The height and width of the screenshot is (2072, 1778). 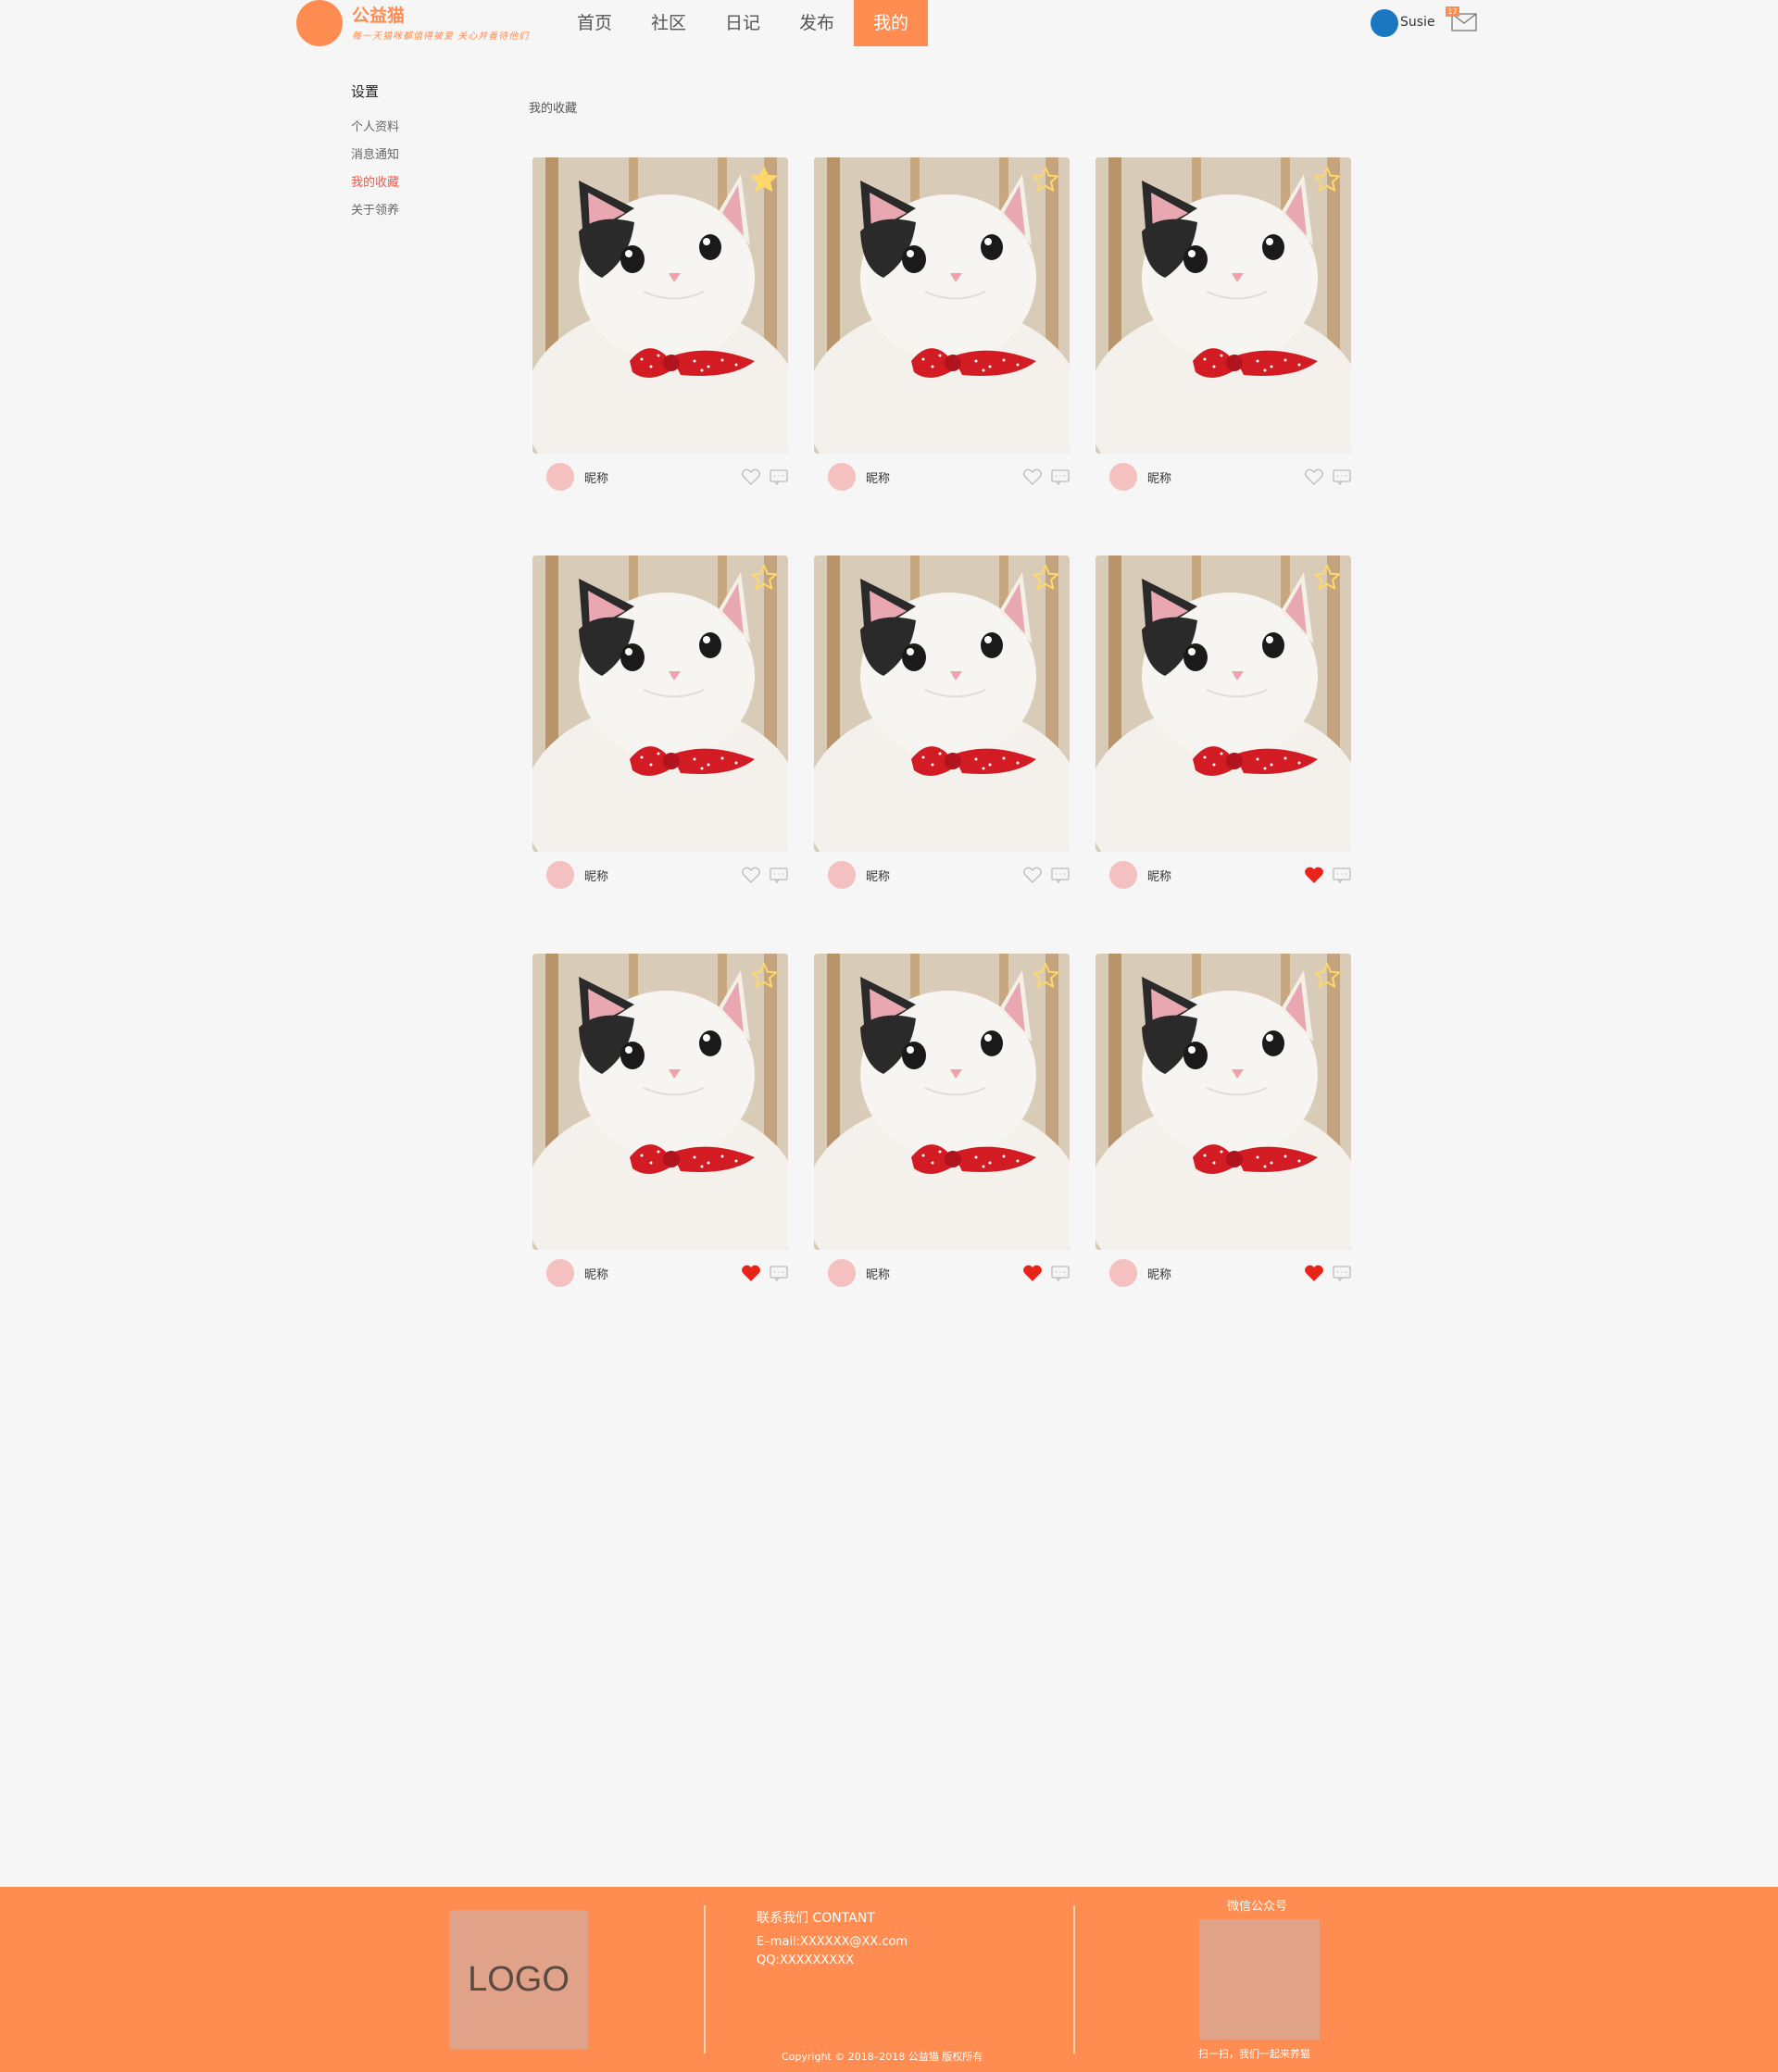 I want to click on sidebar-title: 设置, so click(x=365, y=91).